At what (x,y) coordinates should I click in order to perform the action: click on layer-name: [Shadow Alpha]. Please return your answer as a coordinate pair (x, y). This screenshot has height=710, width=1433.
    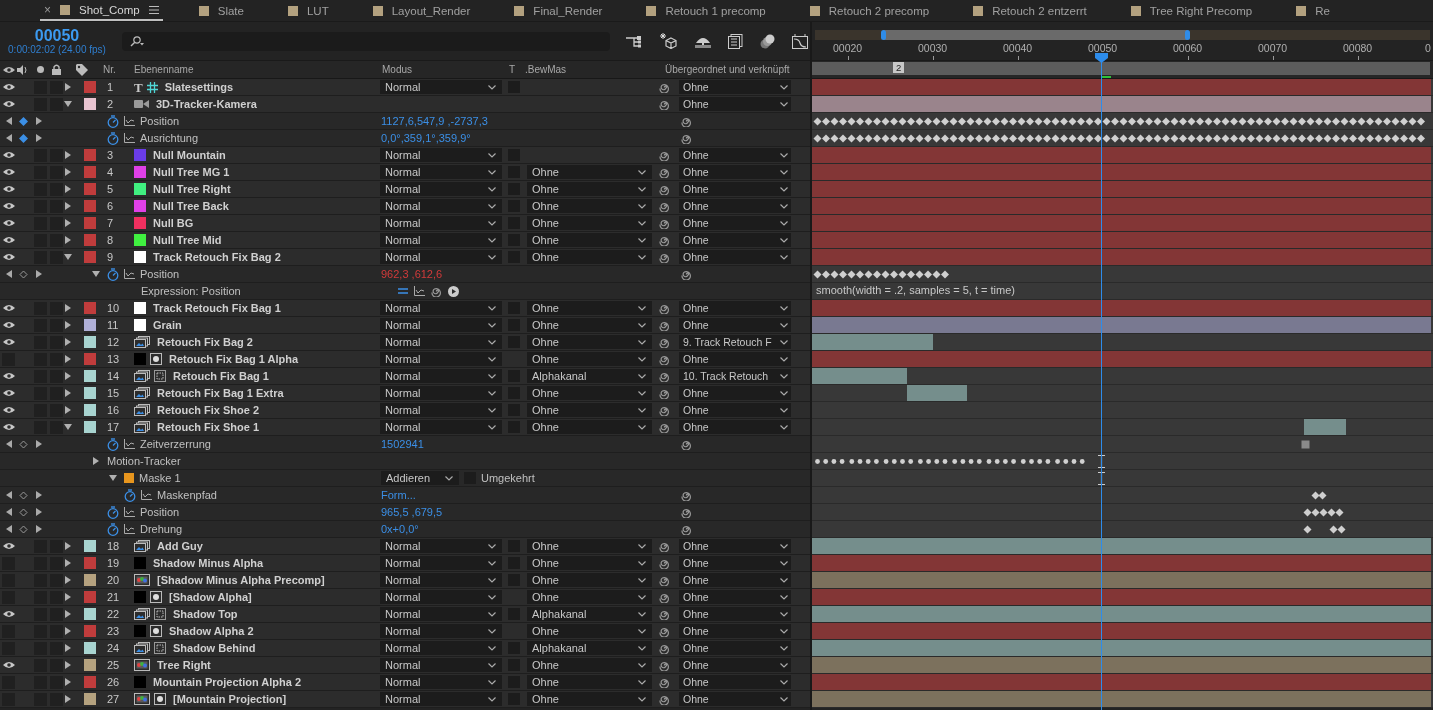
    Looking at the image, I should click on (210, 597).